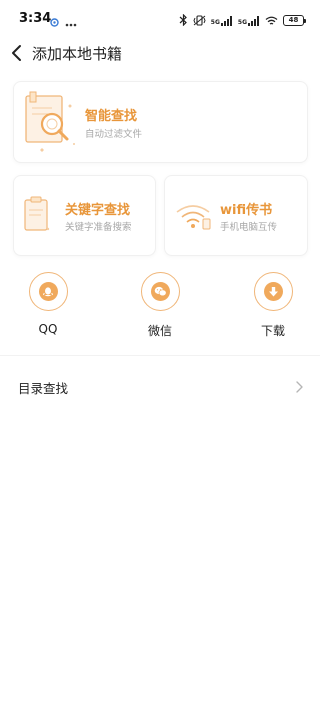 This screenshot has width=320, height=711. I want to click on directory-search-row: 目录查找, so click(160, 387).